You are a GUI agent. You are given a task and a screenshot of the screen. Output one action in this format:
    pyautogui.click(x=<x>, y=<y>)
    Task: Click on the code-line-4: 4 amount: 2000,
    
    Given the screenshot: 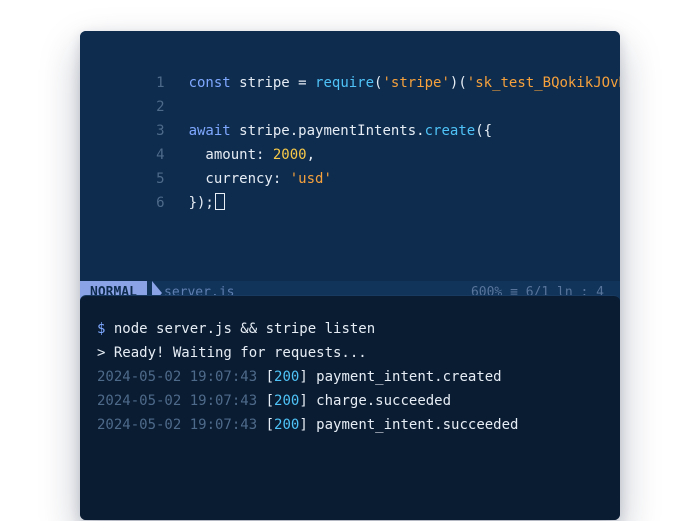 What is the action you would take?
    pyautogui.click(x=350, y=141)
    